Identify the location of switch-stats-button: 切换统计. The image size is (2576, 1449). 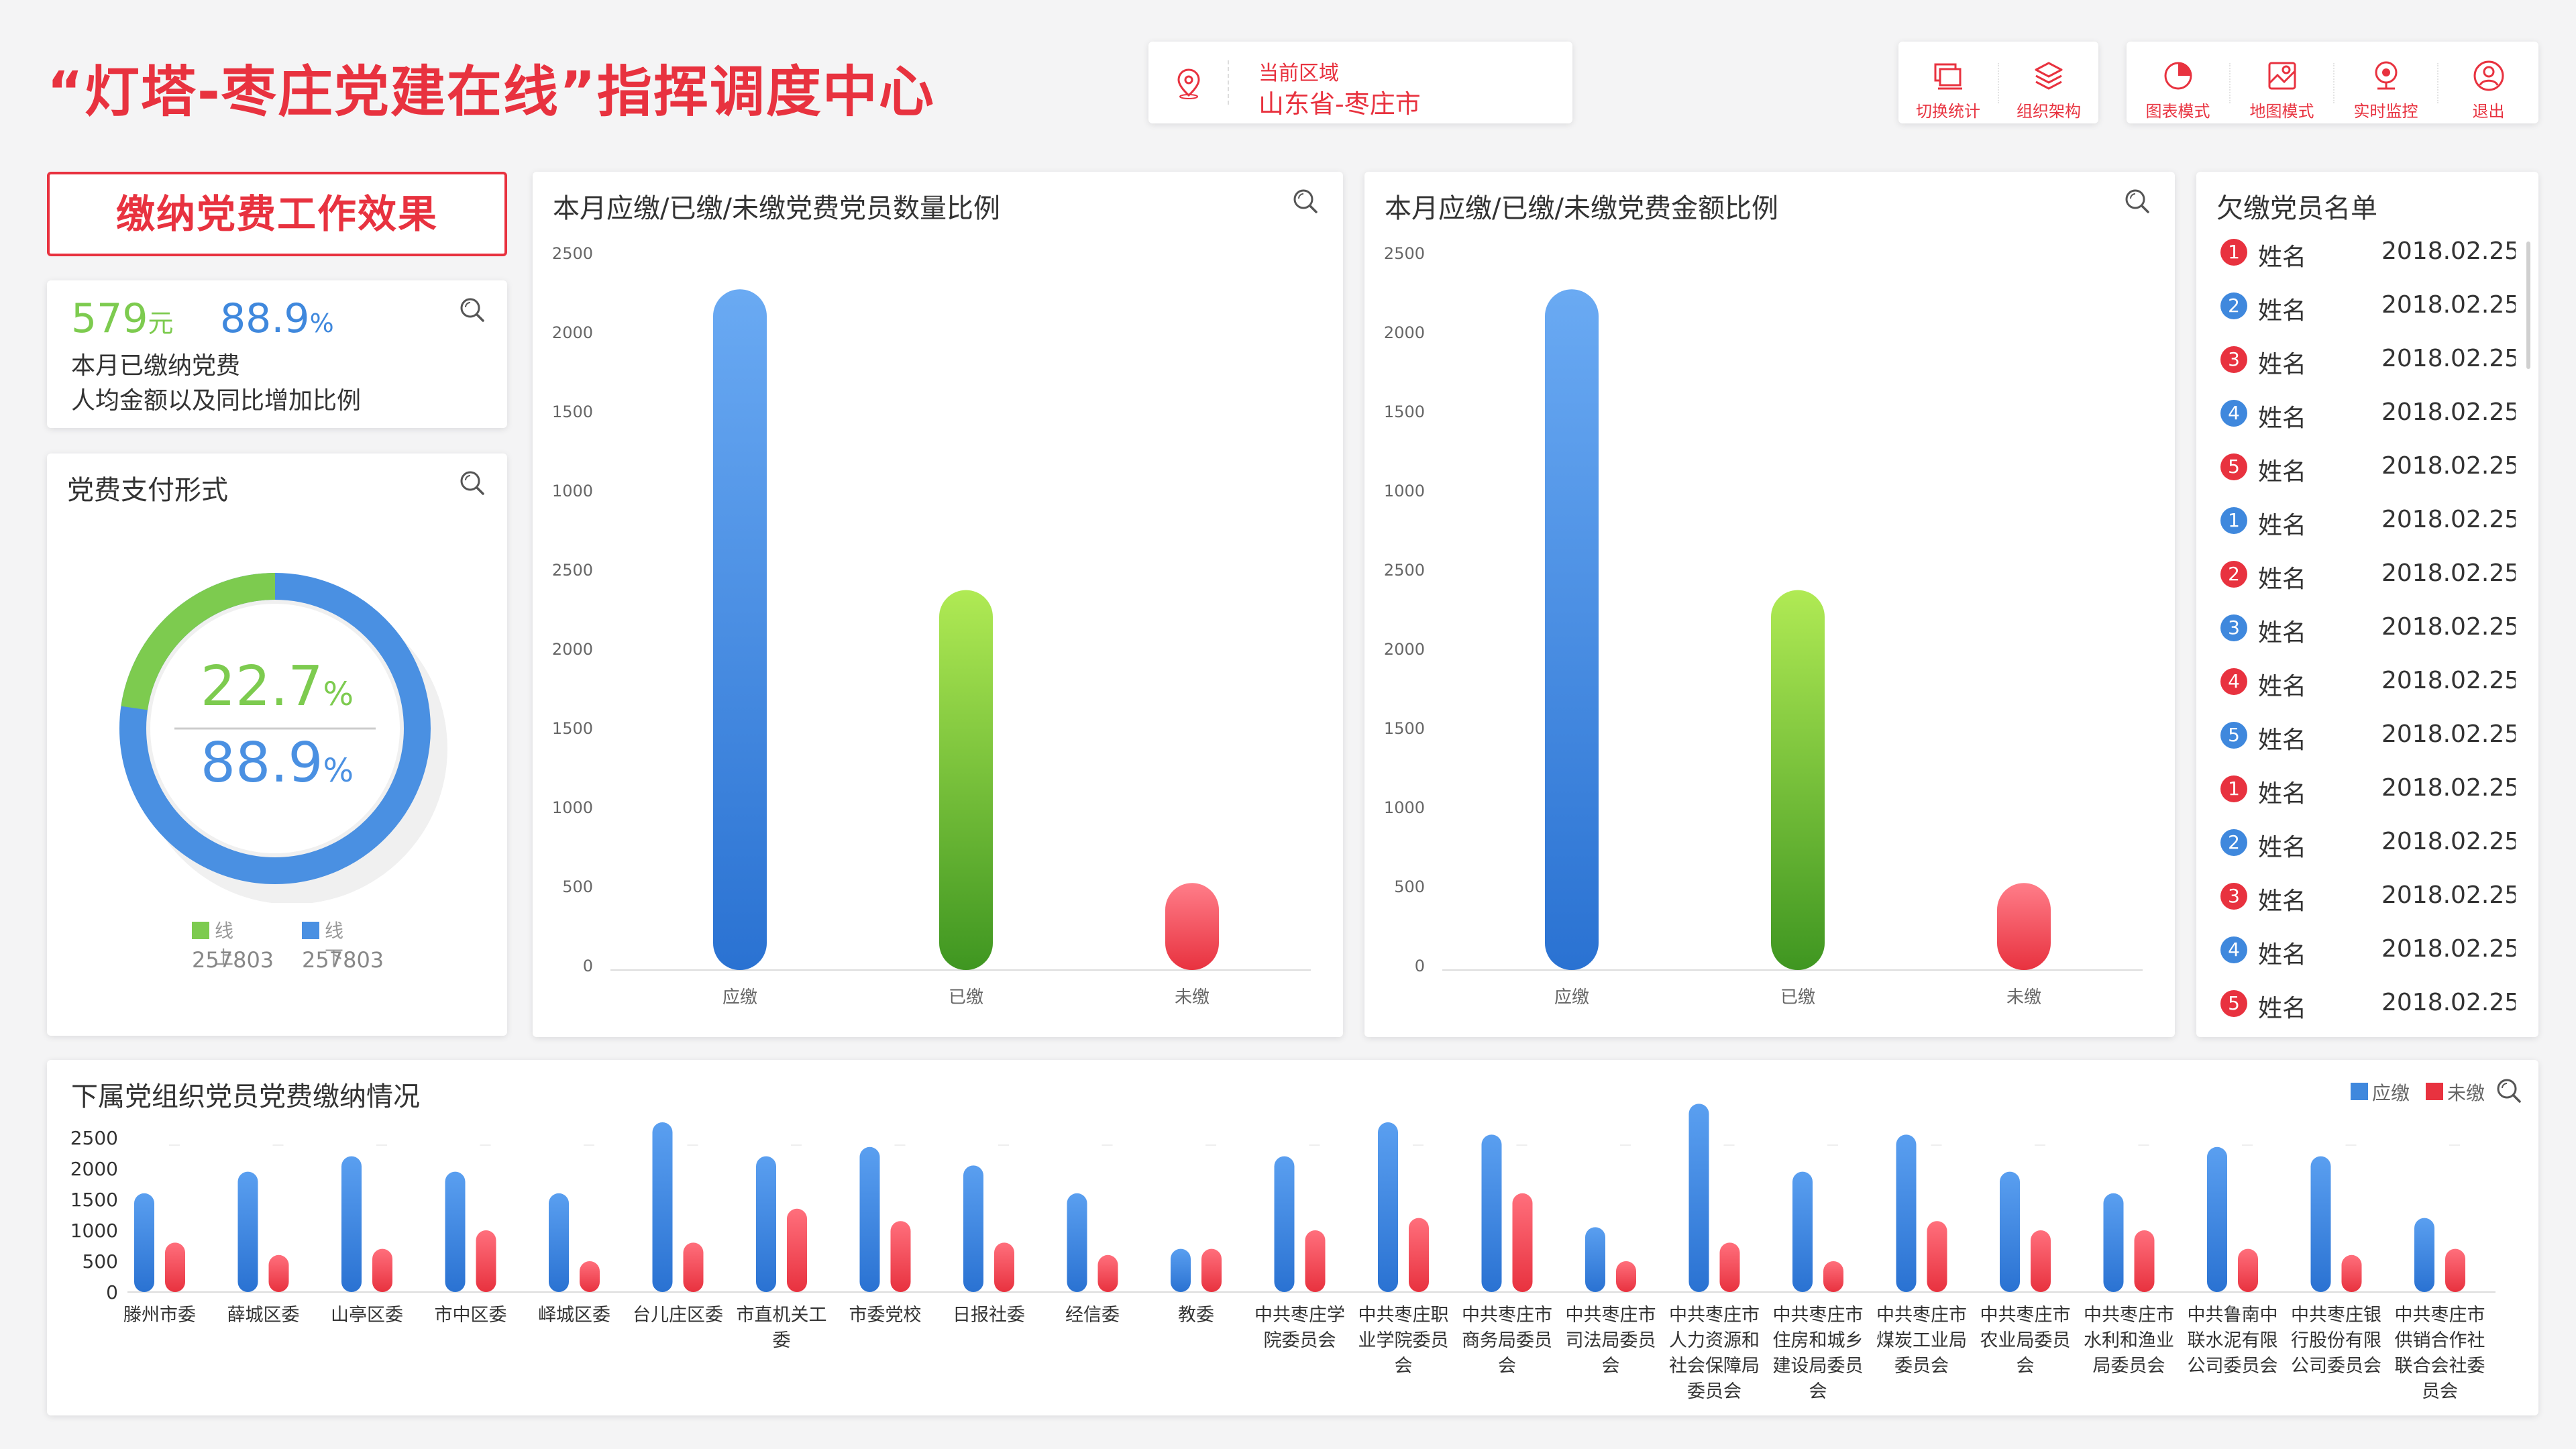
(1948, 82).